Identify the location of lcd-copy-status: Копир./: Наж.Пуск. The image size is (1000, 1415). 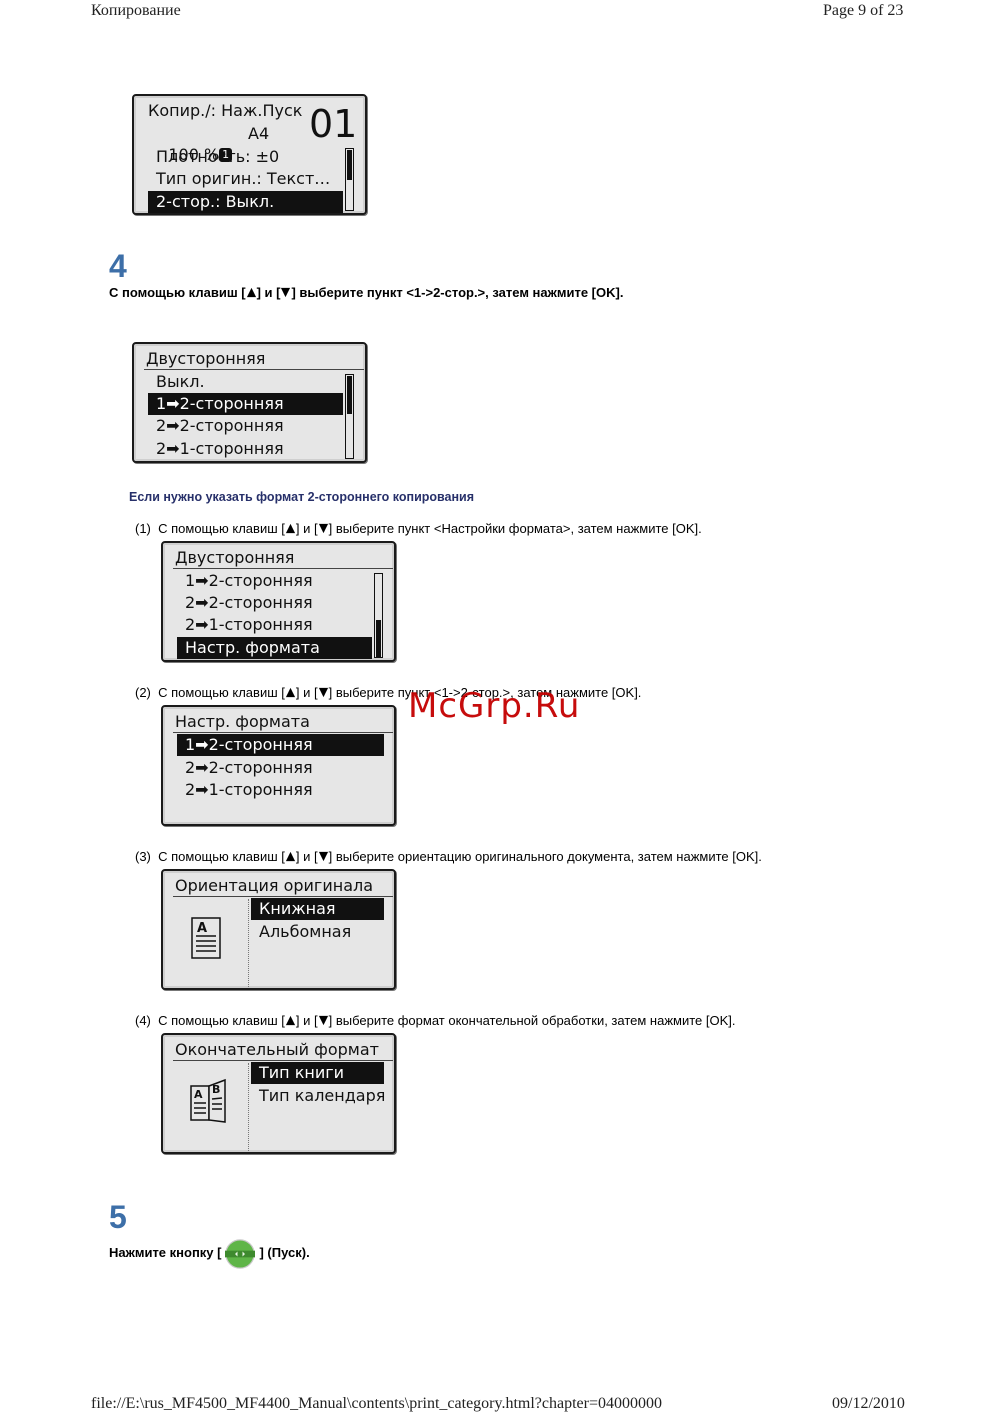
(225, 110).